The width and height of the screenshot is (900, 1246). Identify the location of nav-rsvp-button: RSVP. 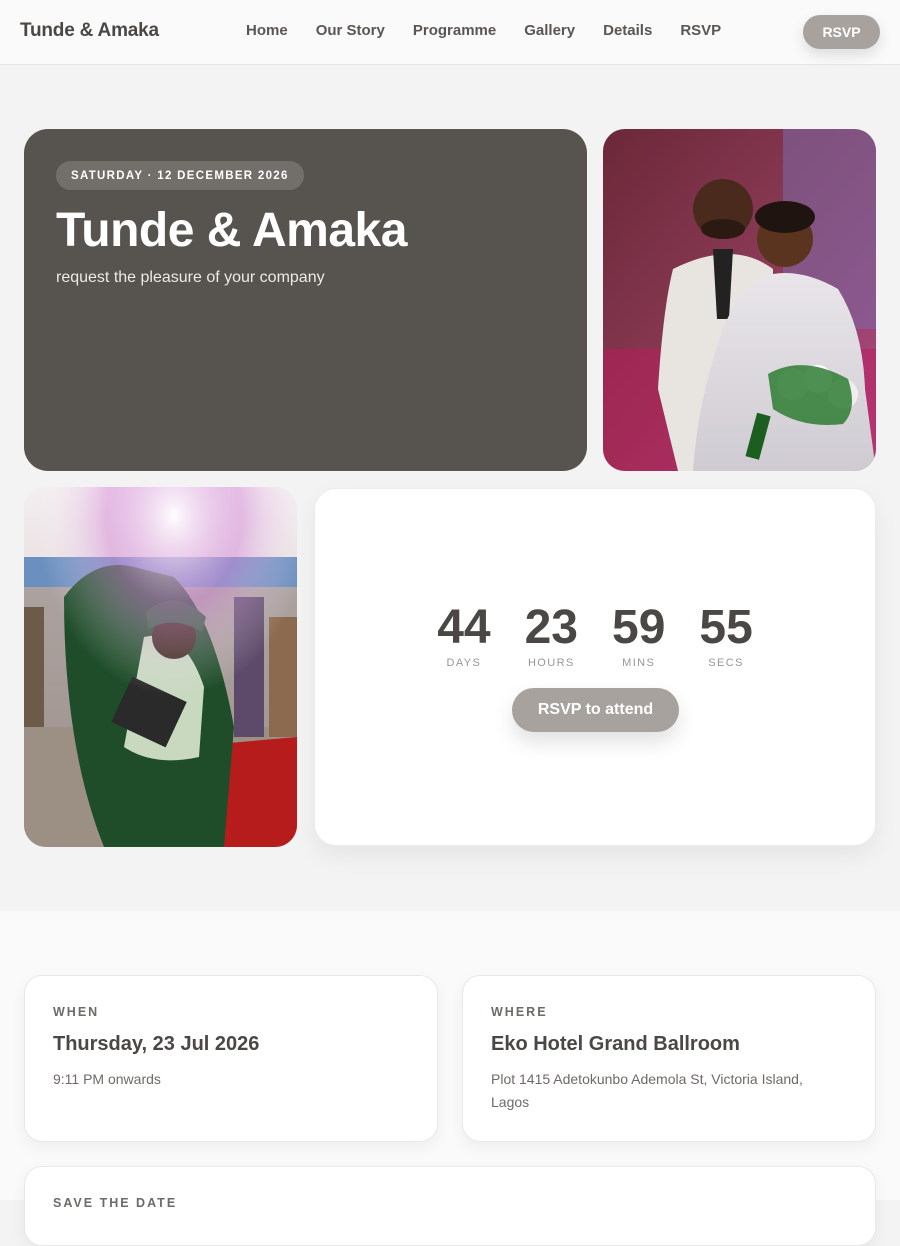
(841, 32).